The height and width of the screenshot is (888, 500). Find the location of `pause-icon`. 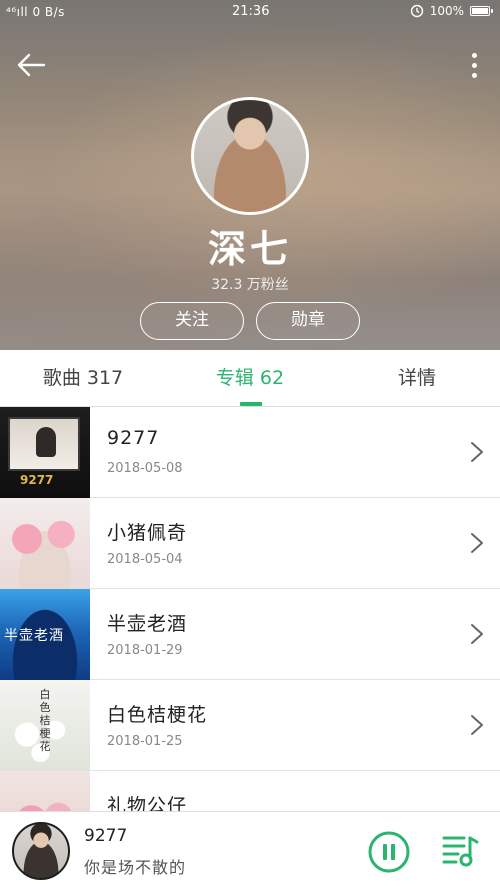

pause-icon is located at coordinates (389, 852).